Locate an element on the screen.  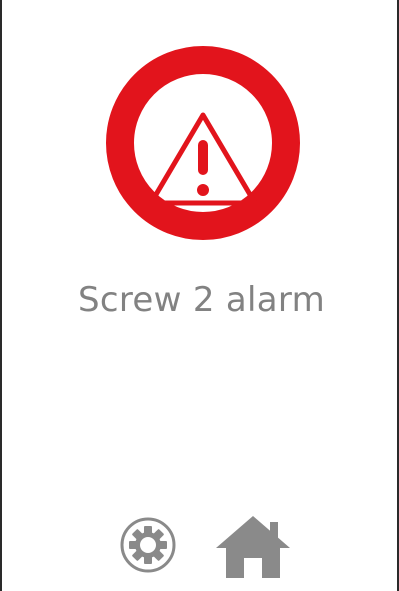
settings-button is located at coordinates (148, 545).